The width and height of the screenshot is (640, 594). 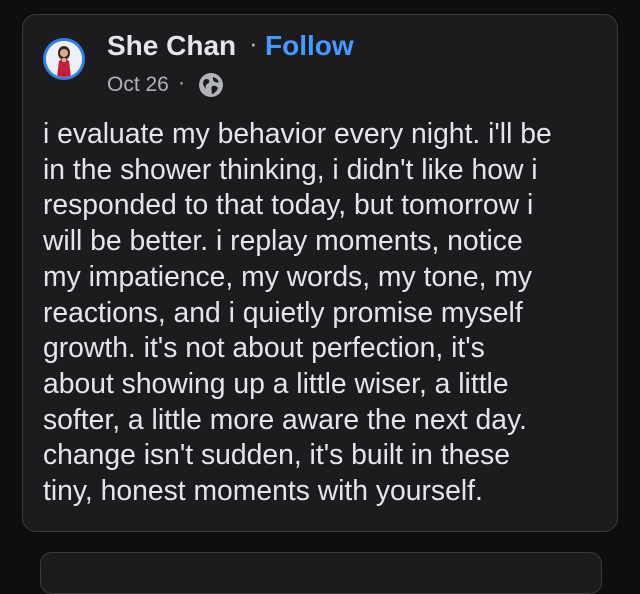 What do you see at coordinates (309, 46) in the screenshot?
I see `follow-button: Follow` at bounding box center [309, 46].